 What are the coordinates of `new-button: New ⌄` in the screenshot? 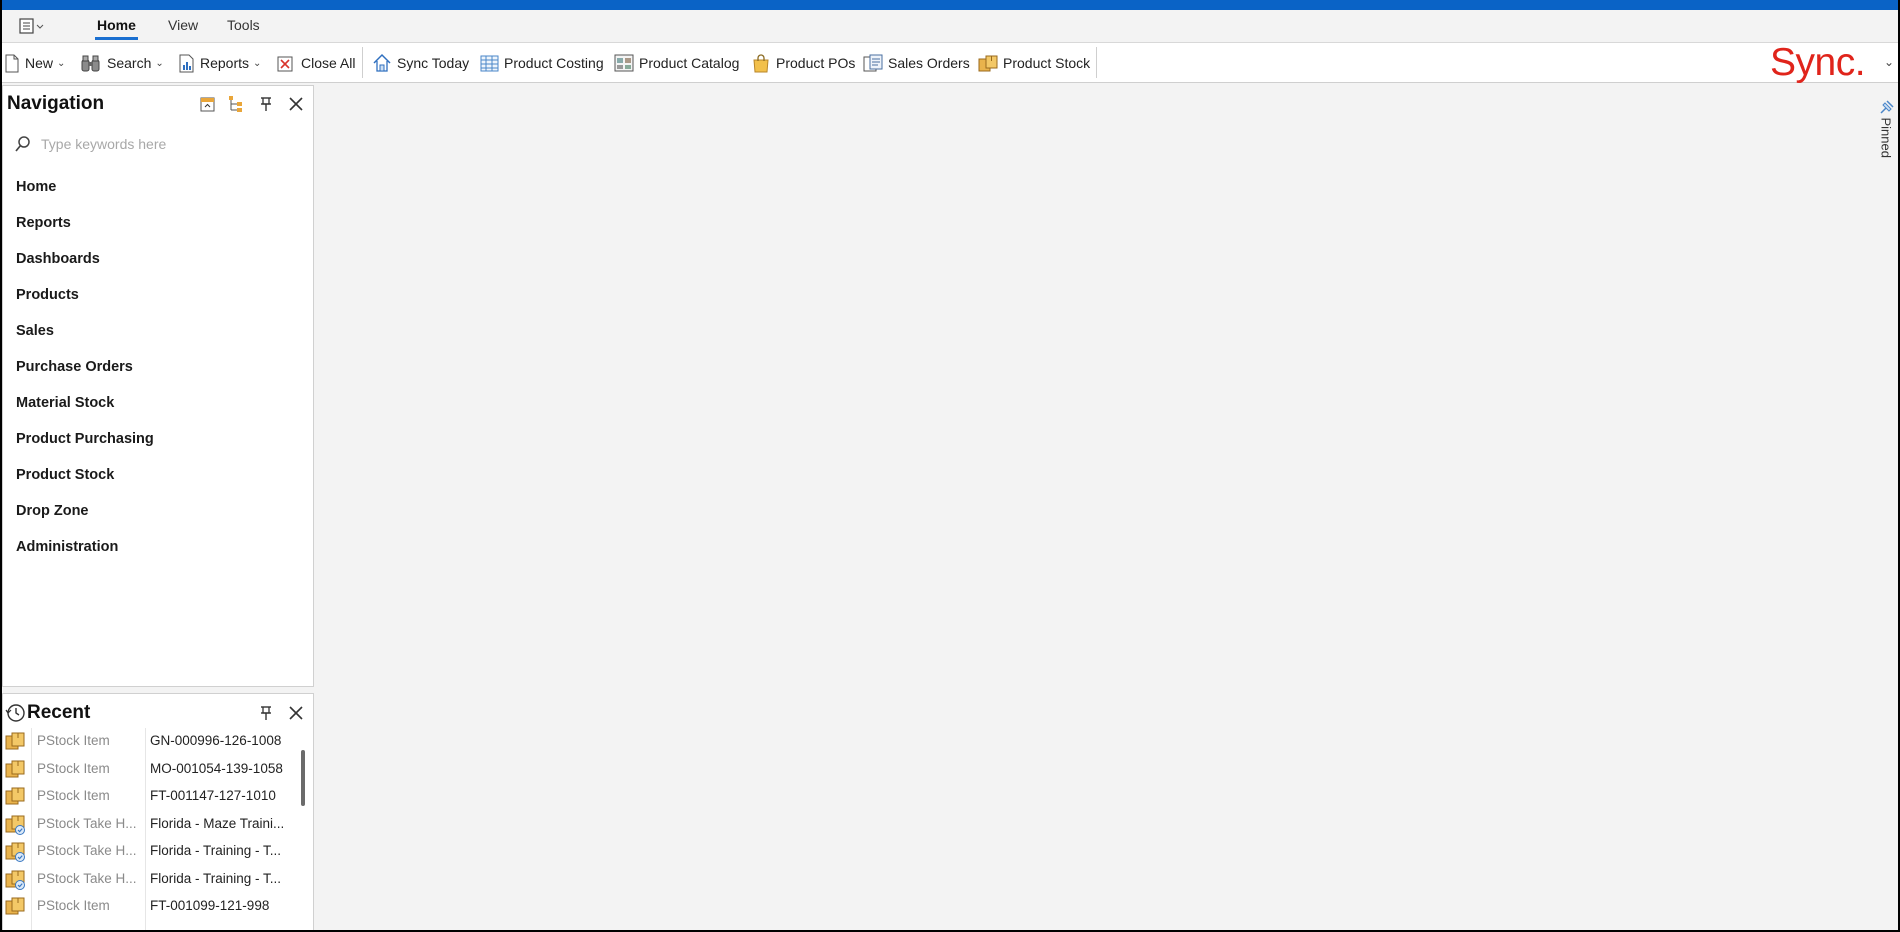 It's located at (34, 63).